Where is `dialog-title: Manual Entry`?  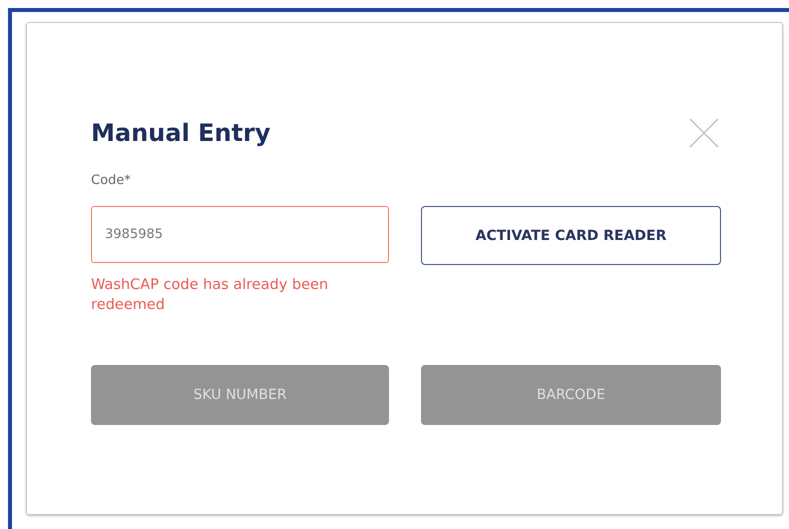 dialog-title: Manual Entry is located at coordinates (180, 133).